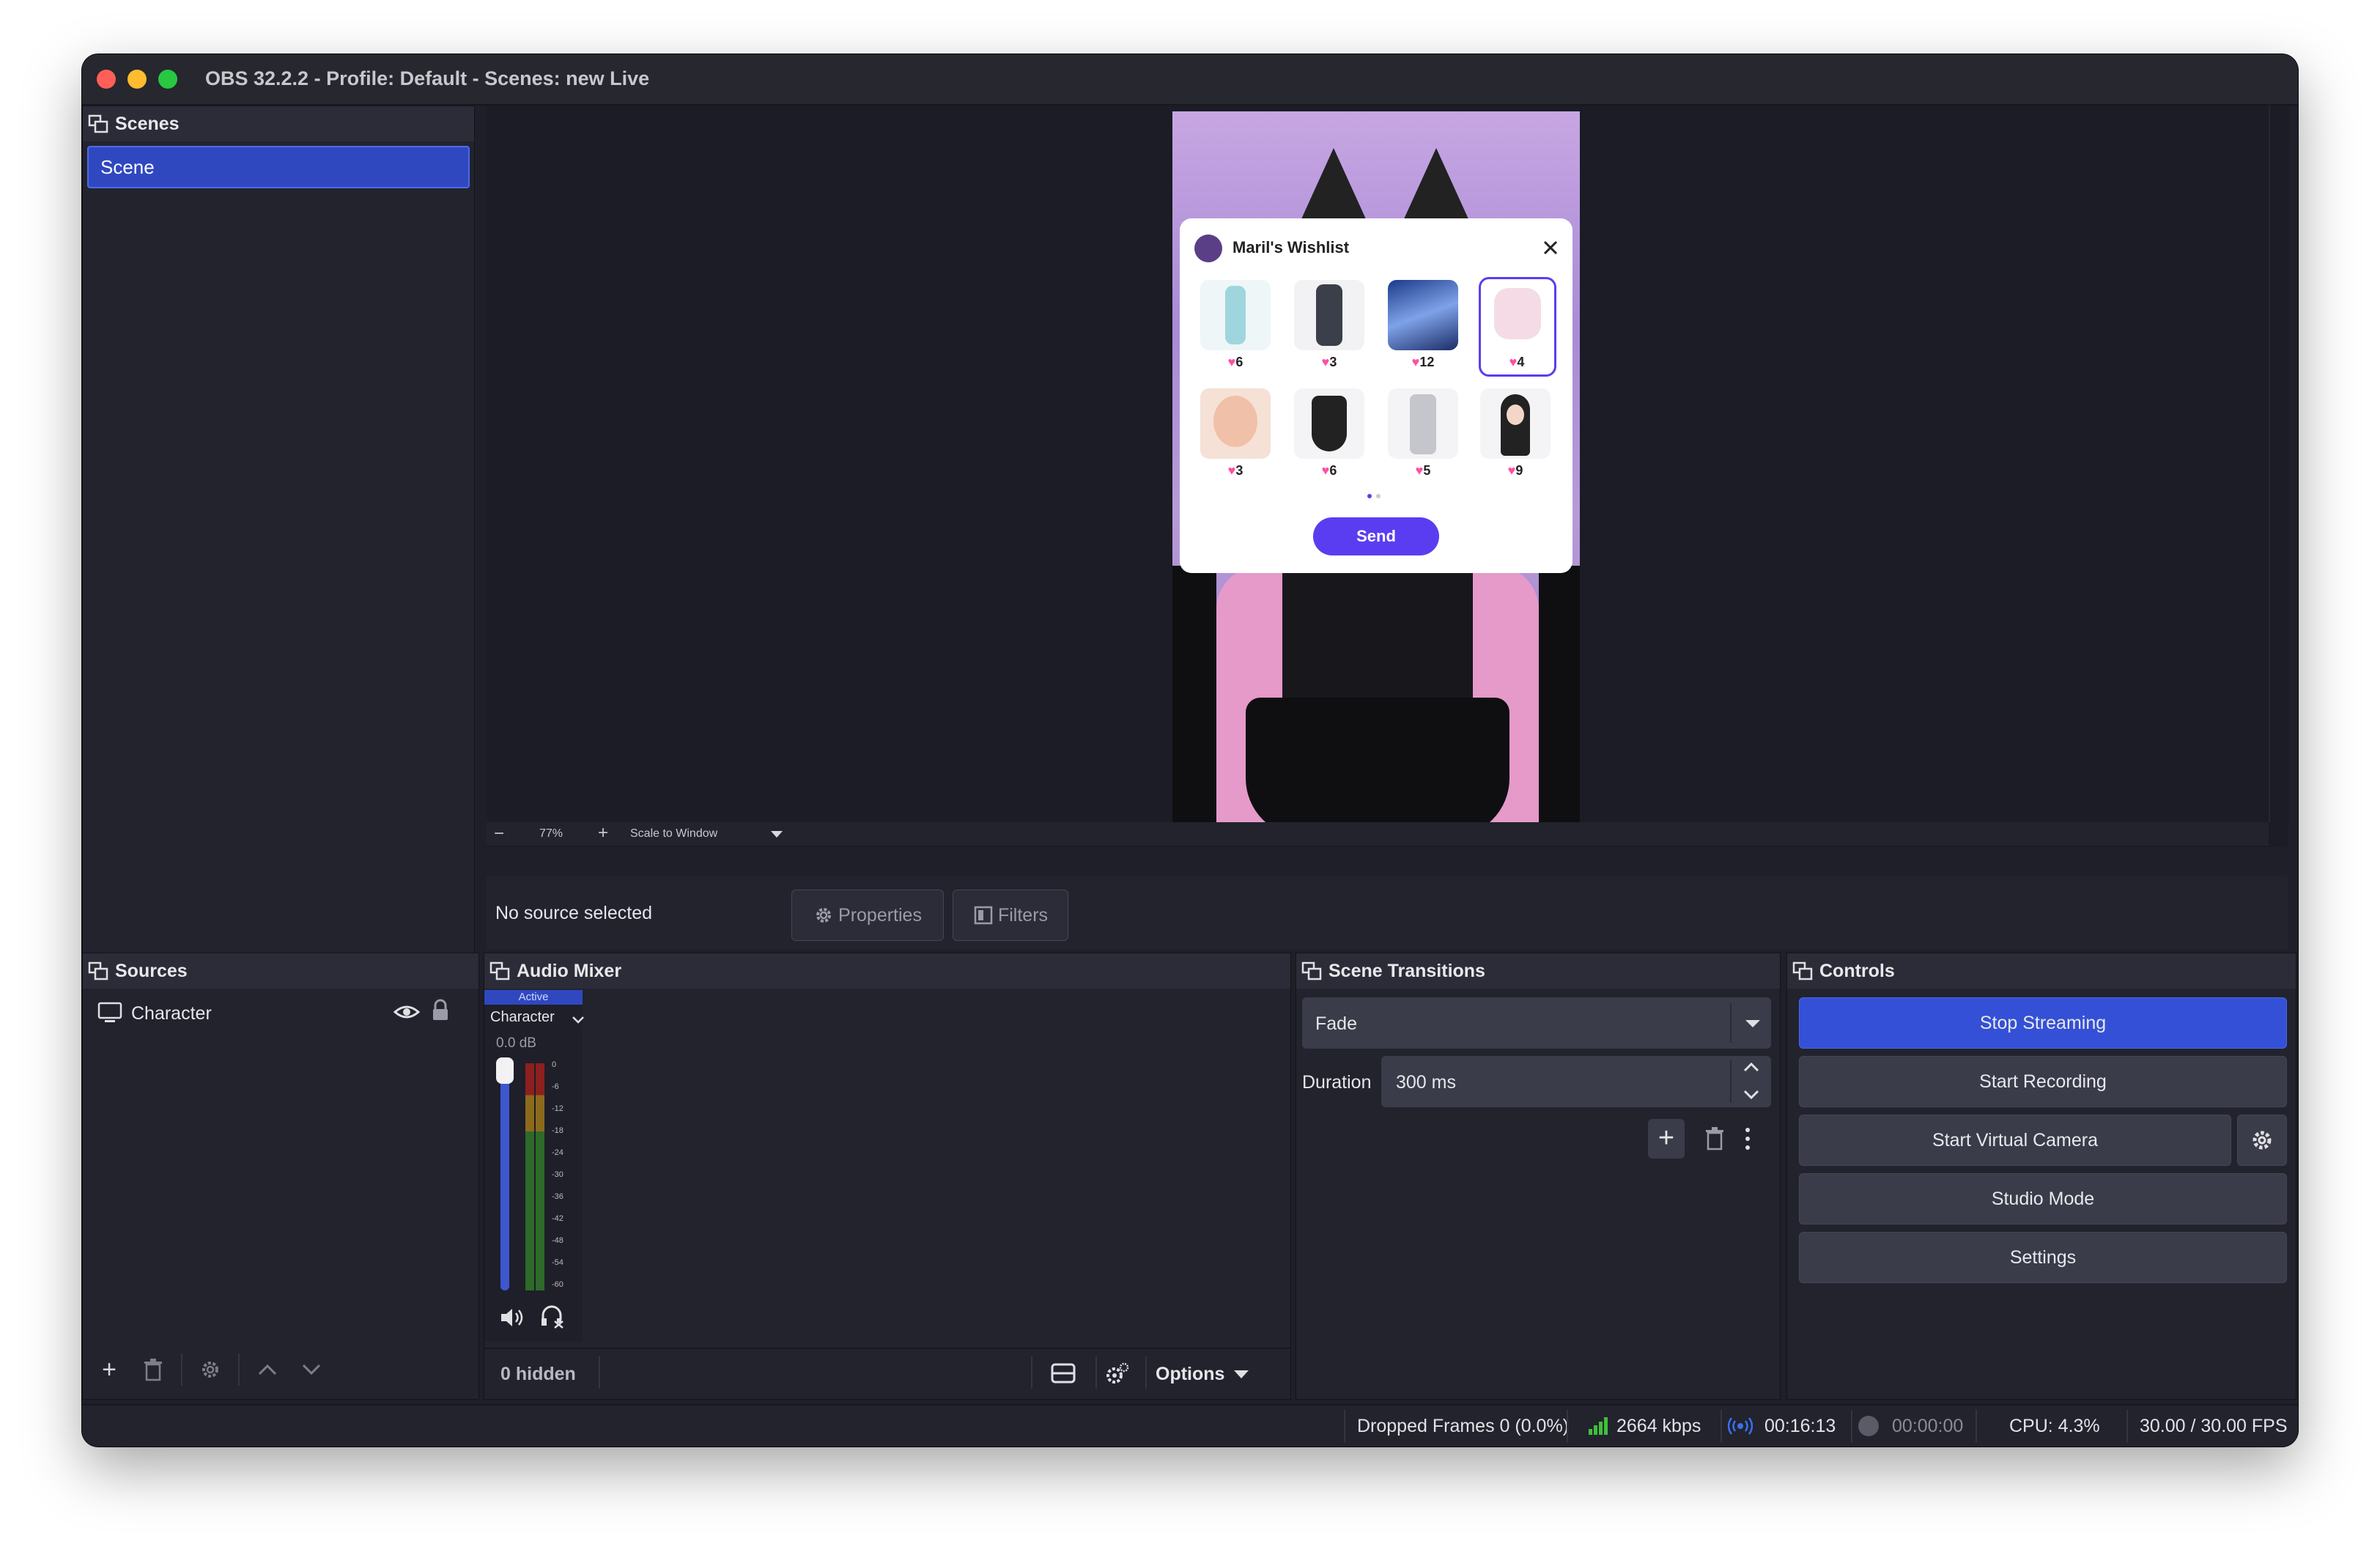 The width and height of the screenshot is (2380, 1555). What do you see at coordinates (501, 834) in the screenshot?
I see `zoom-out-button: −` at bounding box center [501, 834].